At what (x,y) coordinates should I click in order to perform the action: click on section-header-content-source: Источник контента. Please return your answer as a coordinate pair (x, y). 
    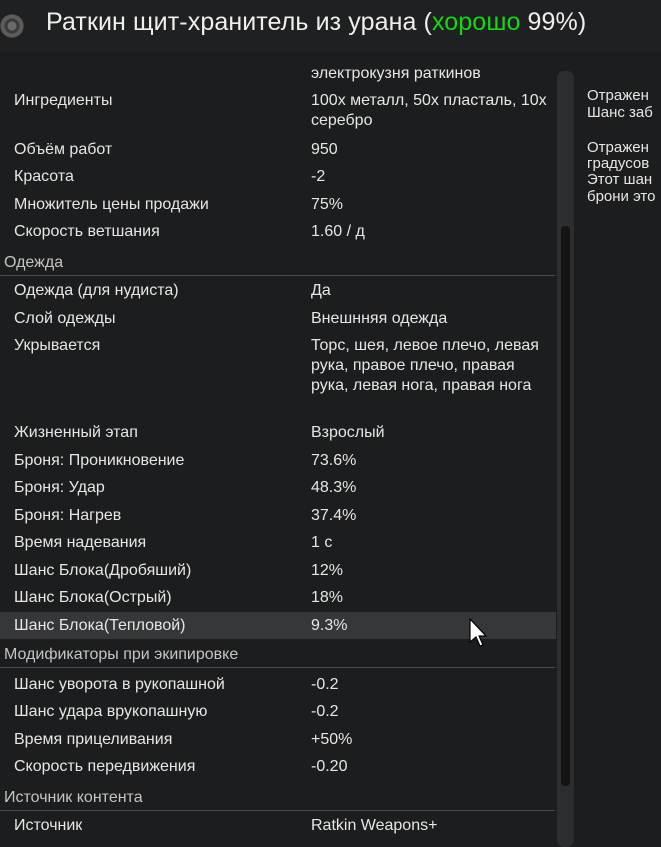
    Looking at the image, I should click on (278, 800).